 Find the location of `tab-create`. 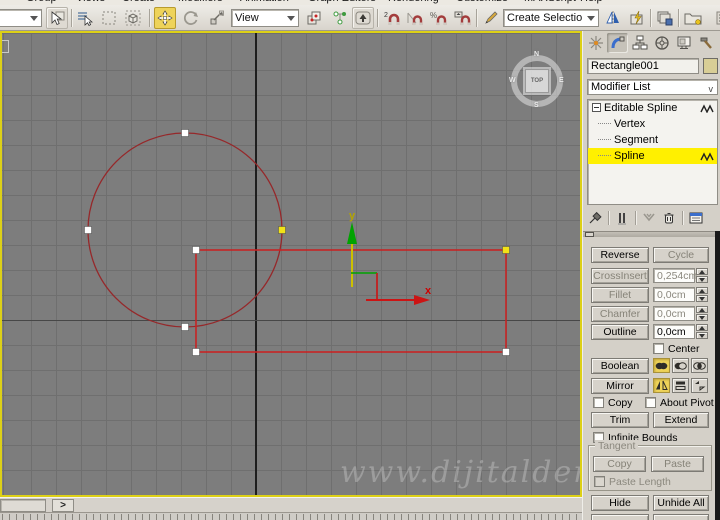

tab-create is located at coordinates (595, 43).